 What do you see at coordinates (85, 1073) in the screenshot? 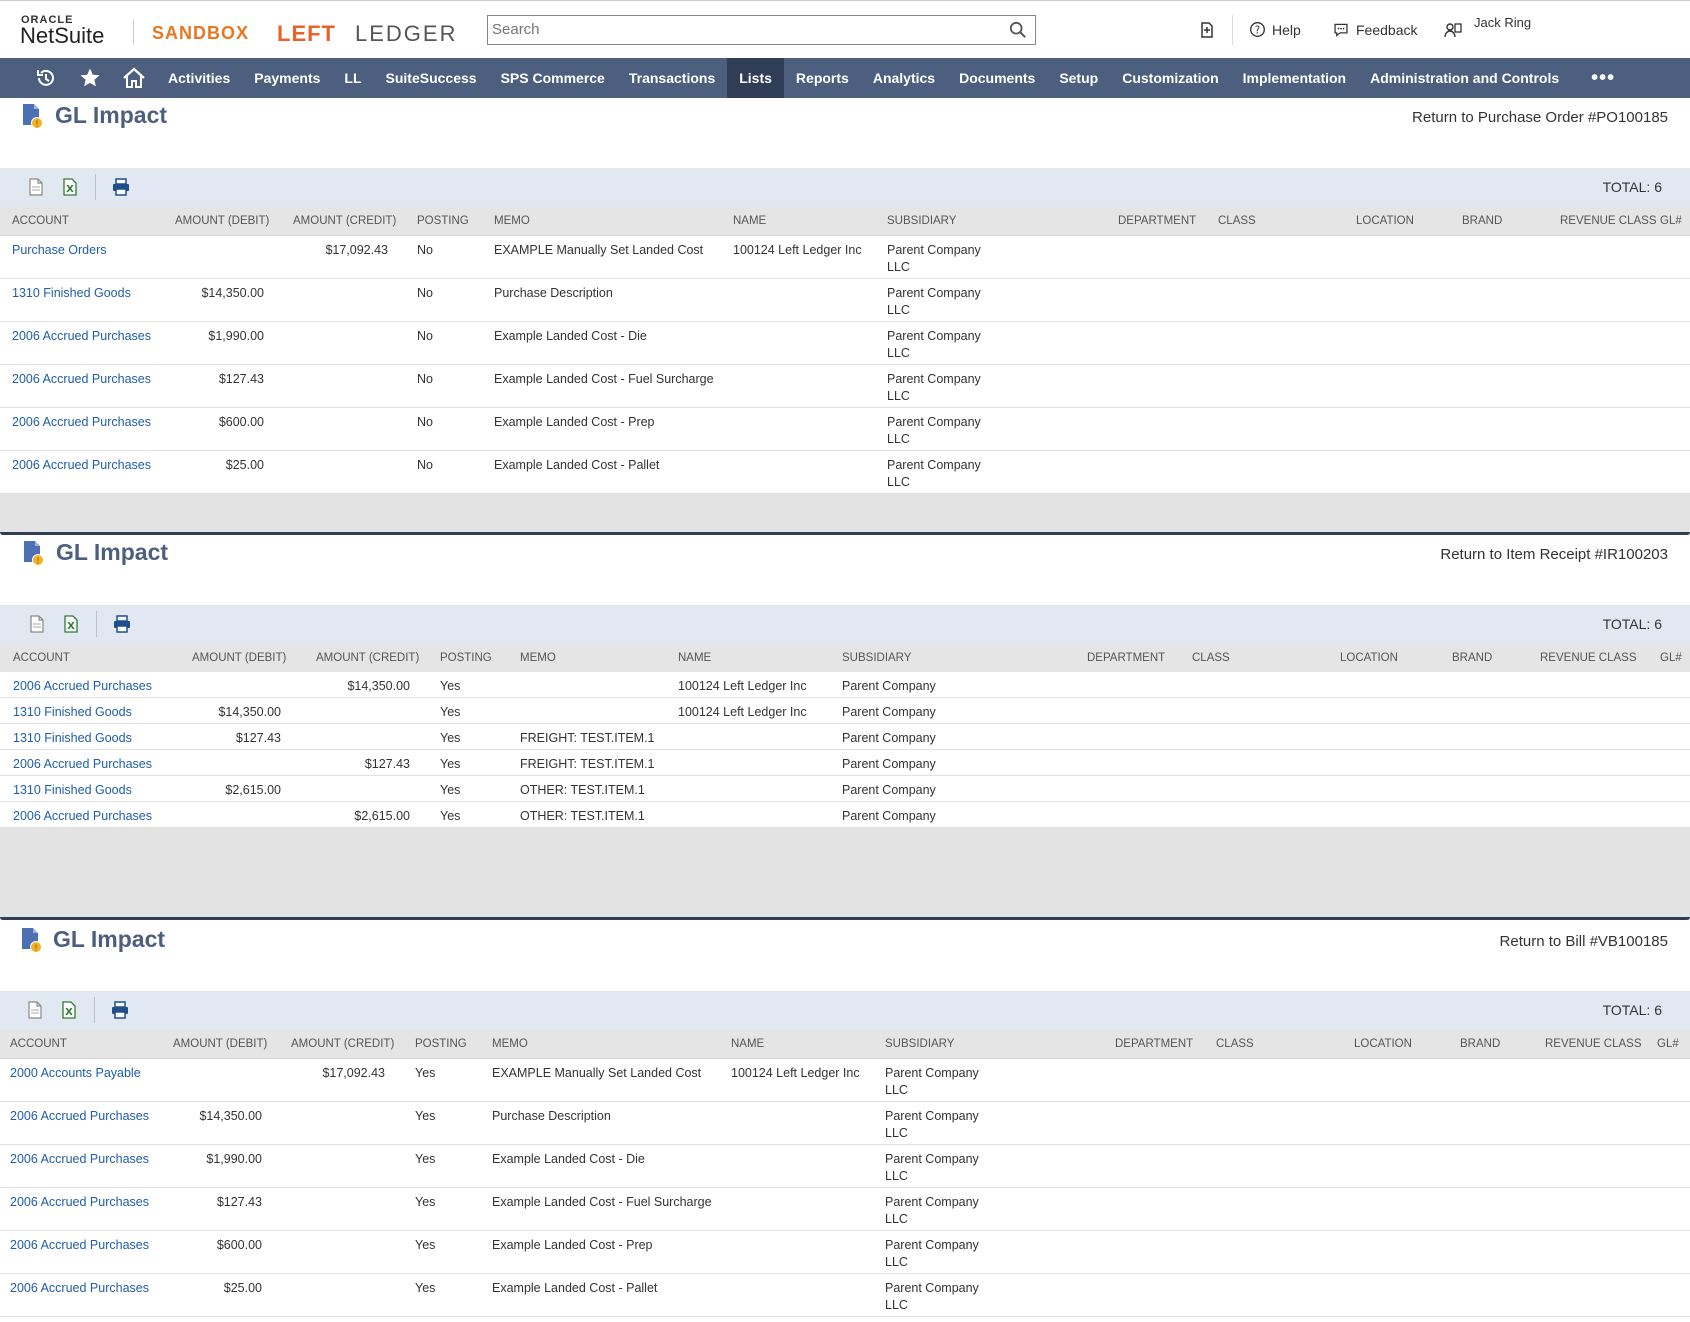
I see `account-link: 2000 Accounts Payable` at bounding box center [85, 1073].